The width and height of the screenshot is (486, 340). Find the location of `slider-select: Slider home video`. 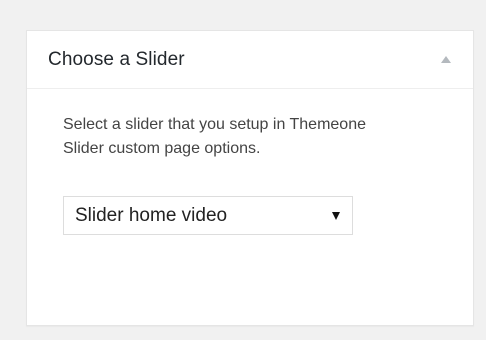

slider-select: Slider home video is located at coordinates (208, 215).